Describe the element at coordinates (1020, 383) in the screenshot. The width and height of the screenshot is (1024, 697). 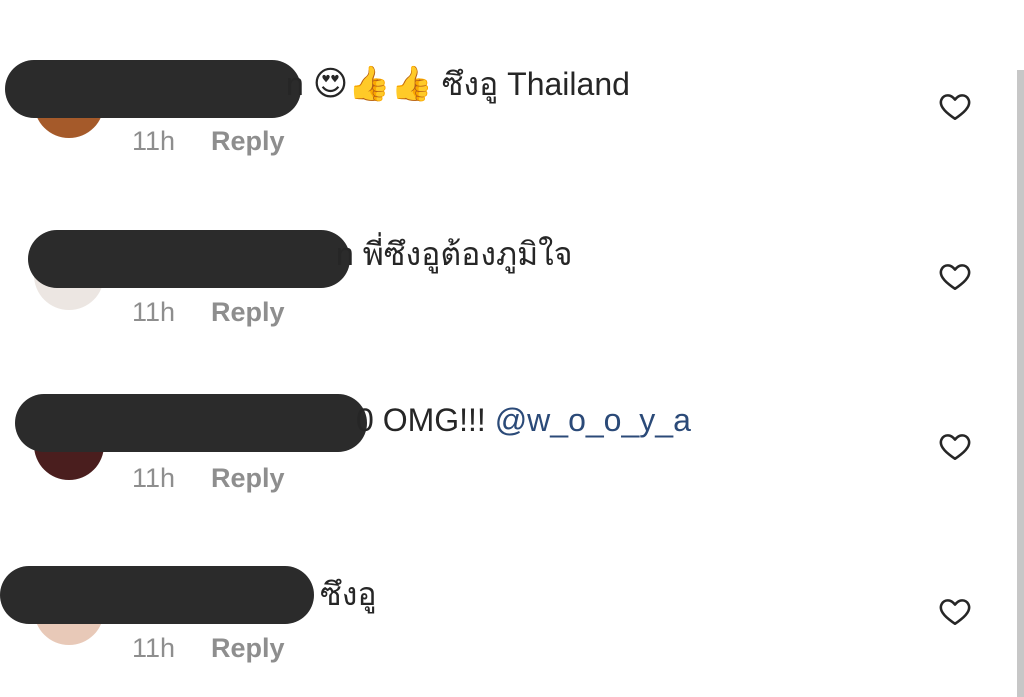
I see `scrollbar` at that location.